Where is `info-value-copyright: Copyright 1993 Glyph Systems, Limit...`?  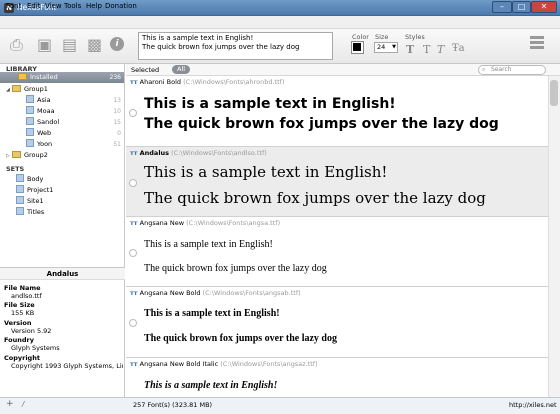 info-value-copyright: Copyright 1993 Glyph Systems, Limit... is located at coordinates (67, 366).